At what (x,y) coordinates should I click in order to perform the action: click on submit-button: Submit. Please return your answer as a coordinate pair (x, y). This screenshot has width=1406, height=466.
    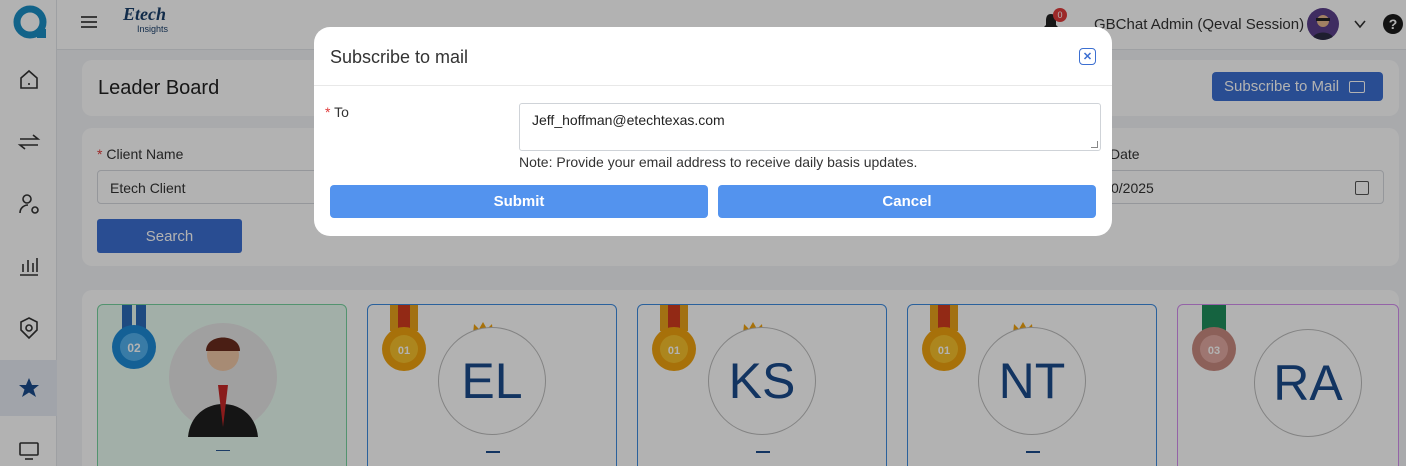
    Looking at the image, I should click on (519, 201).